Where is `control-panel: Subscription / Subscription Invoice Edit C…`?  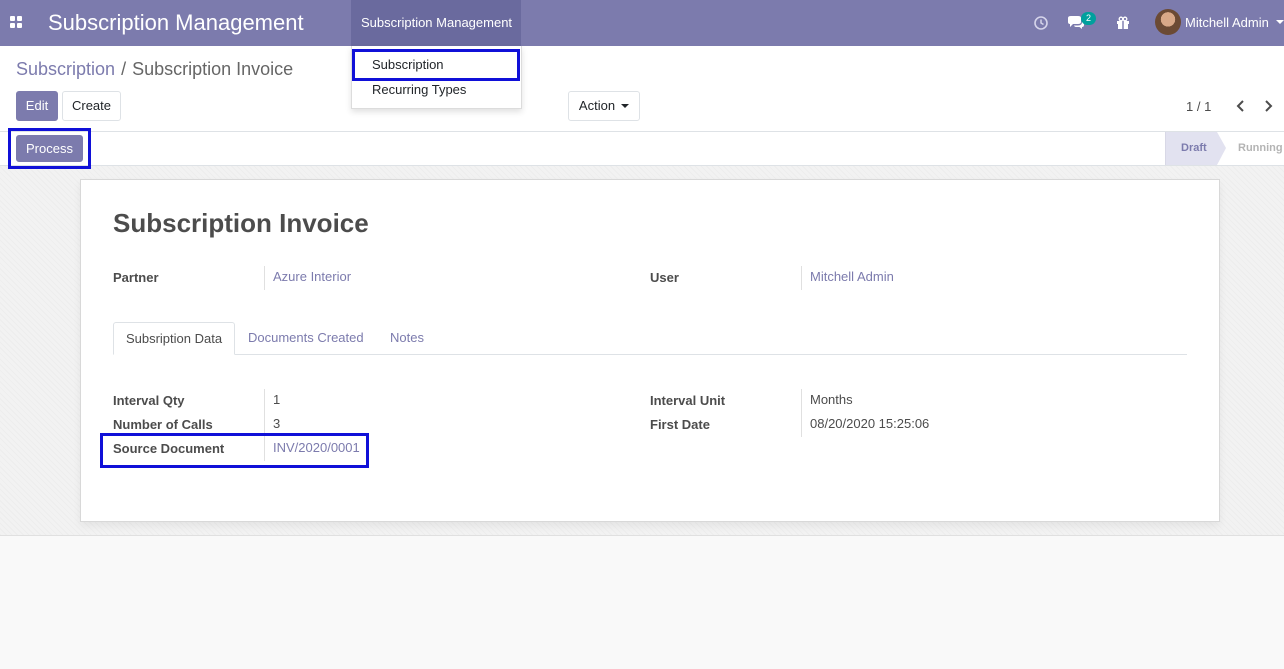
control-panel: Subscription / Subscription Invoice Edit C… is located at coordinates (642, 89).